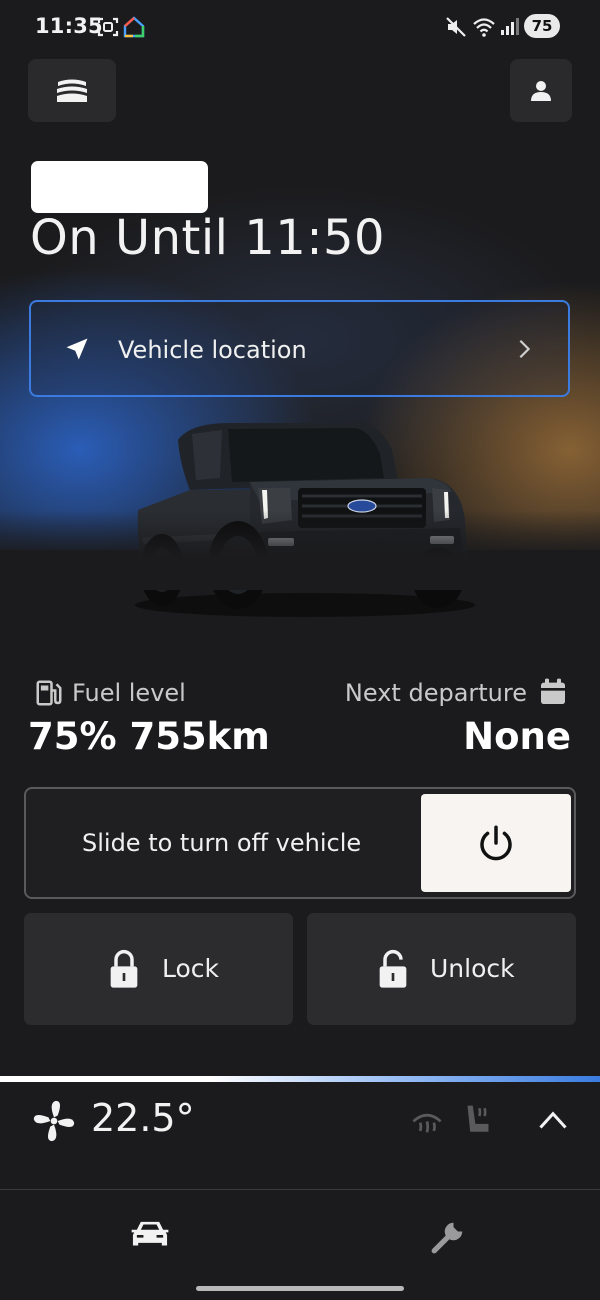 The height and width of the screenshot is (1300, 600). I want to click on mute-icon, so click(456, 27).